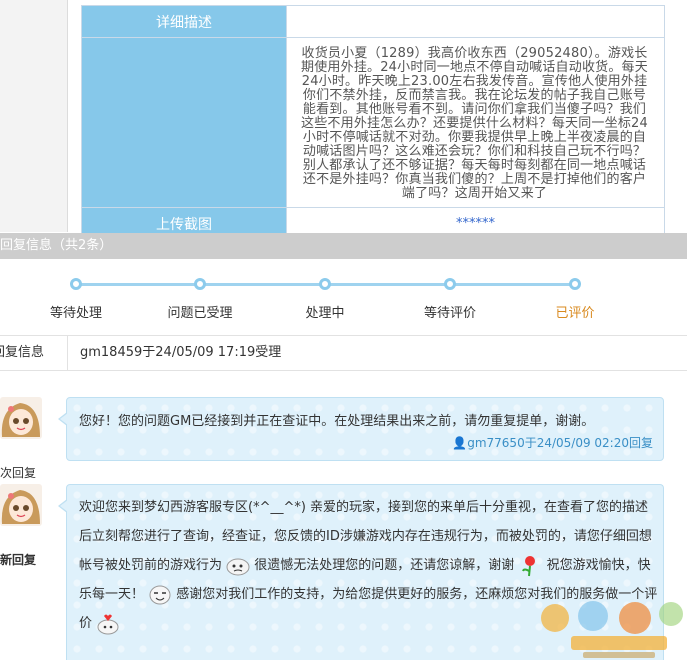 The width and height of the screenshot is (687, 660). What do you see at coordinates (449, 313) in the screenshot?
I see `step-label: 等待评价` at bounding box center [449, 313].